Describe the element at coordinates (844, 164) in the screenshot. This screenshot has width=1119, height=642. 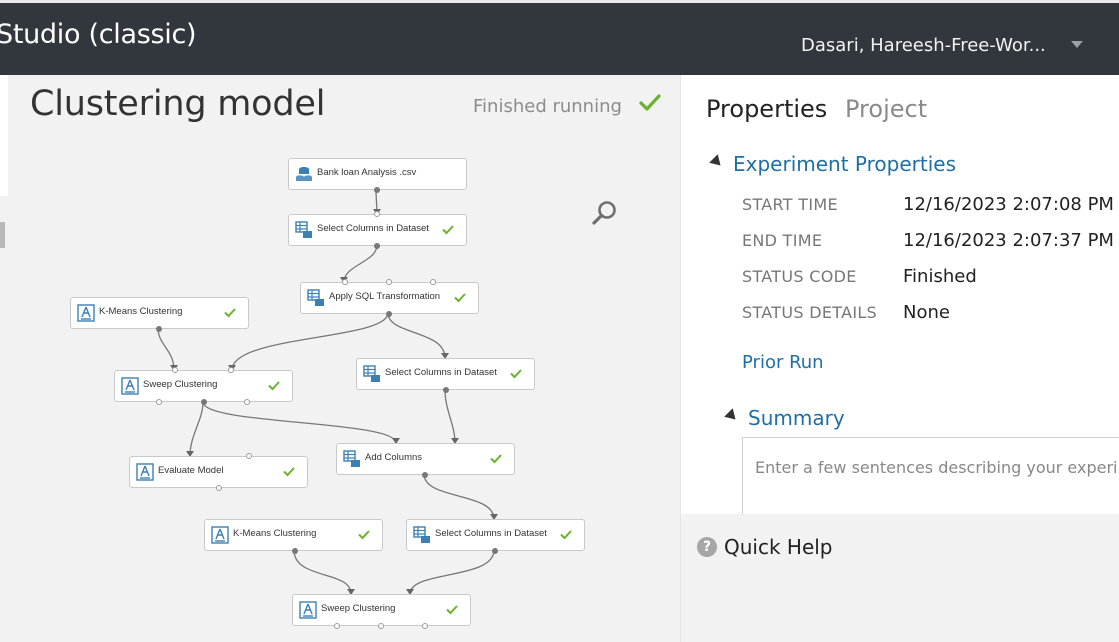
I see `experiment-properties-header: Experiment Properties` at that location.